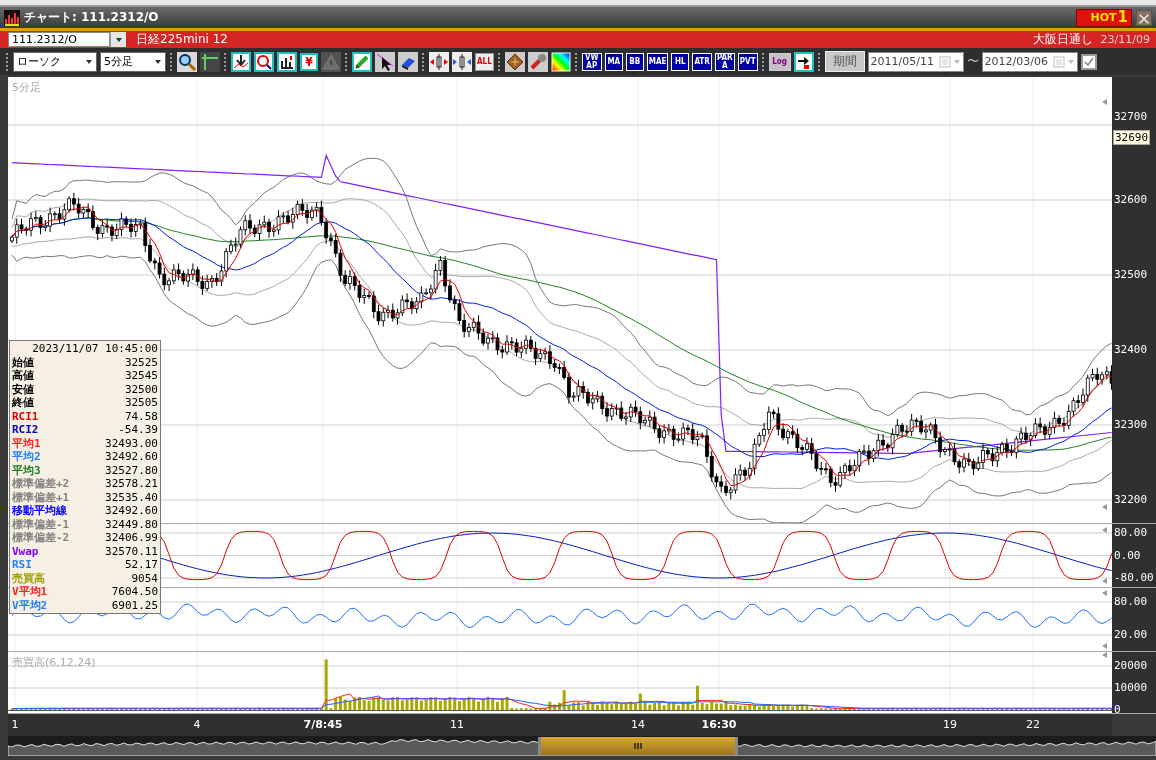 Image resolution: width=1156 pixels, height=760 pixels. What do you see at coordinates (560, 61) in the screenshot?
I see `color-palette-icon` at bounding box center [560, 61].